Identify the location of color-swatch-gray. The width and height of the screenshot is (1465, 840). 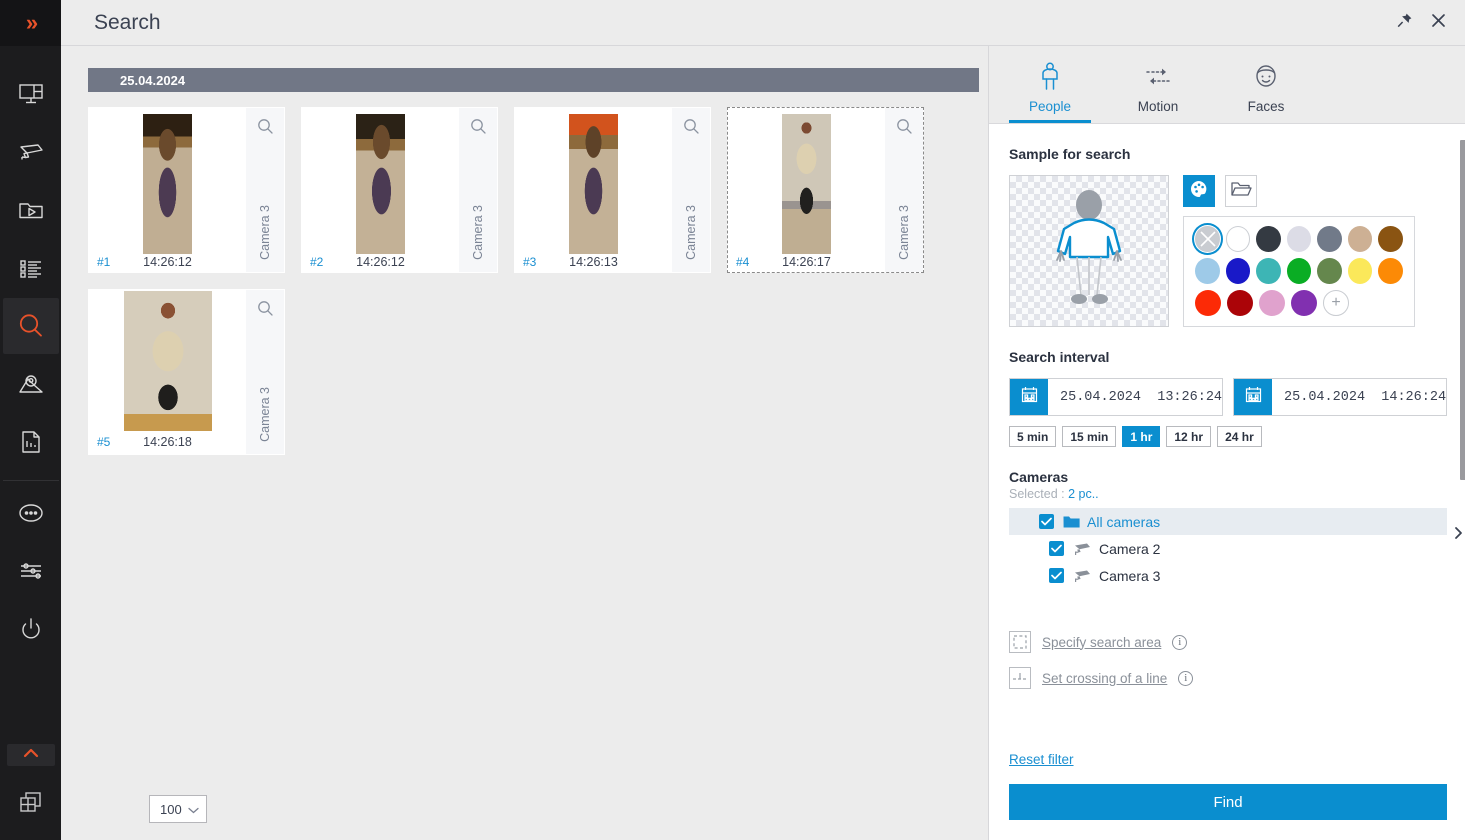
(1329, 239).